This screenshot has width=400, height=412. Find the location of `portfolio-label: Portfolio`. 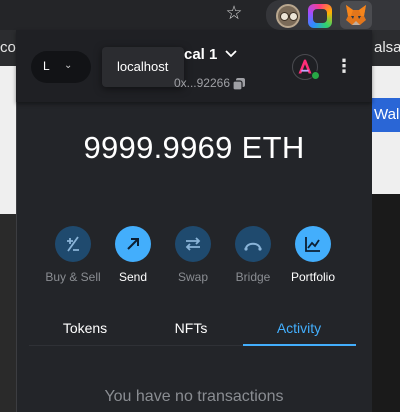

portfolio-label: Portfolio is located at coordinates (313, 277).